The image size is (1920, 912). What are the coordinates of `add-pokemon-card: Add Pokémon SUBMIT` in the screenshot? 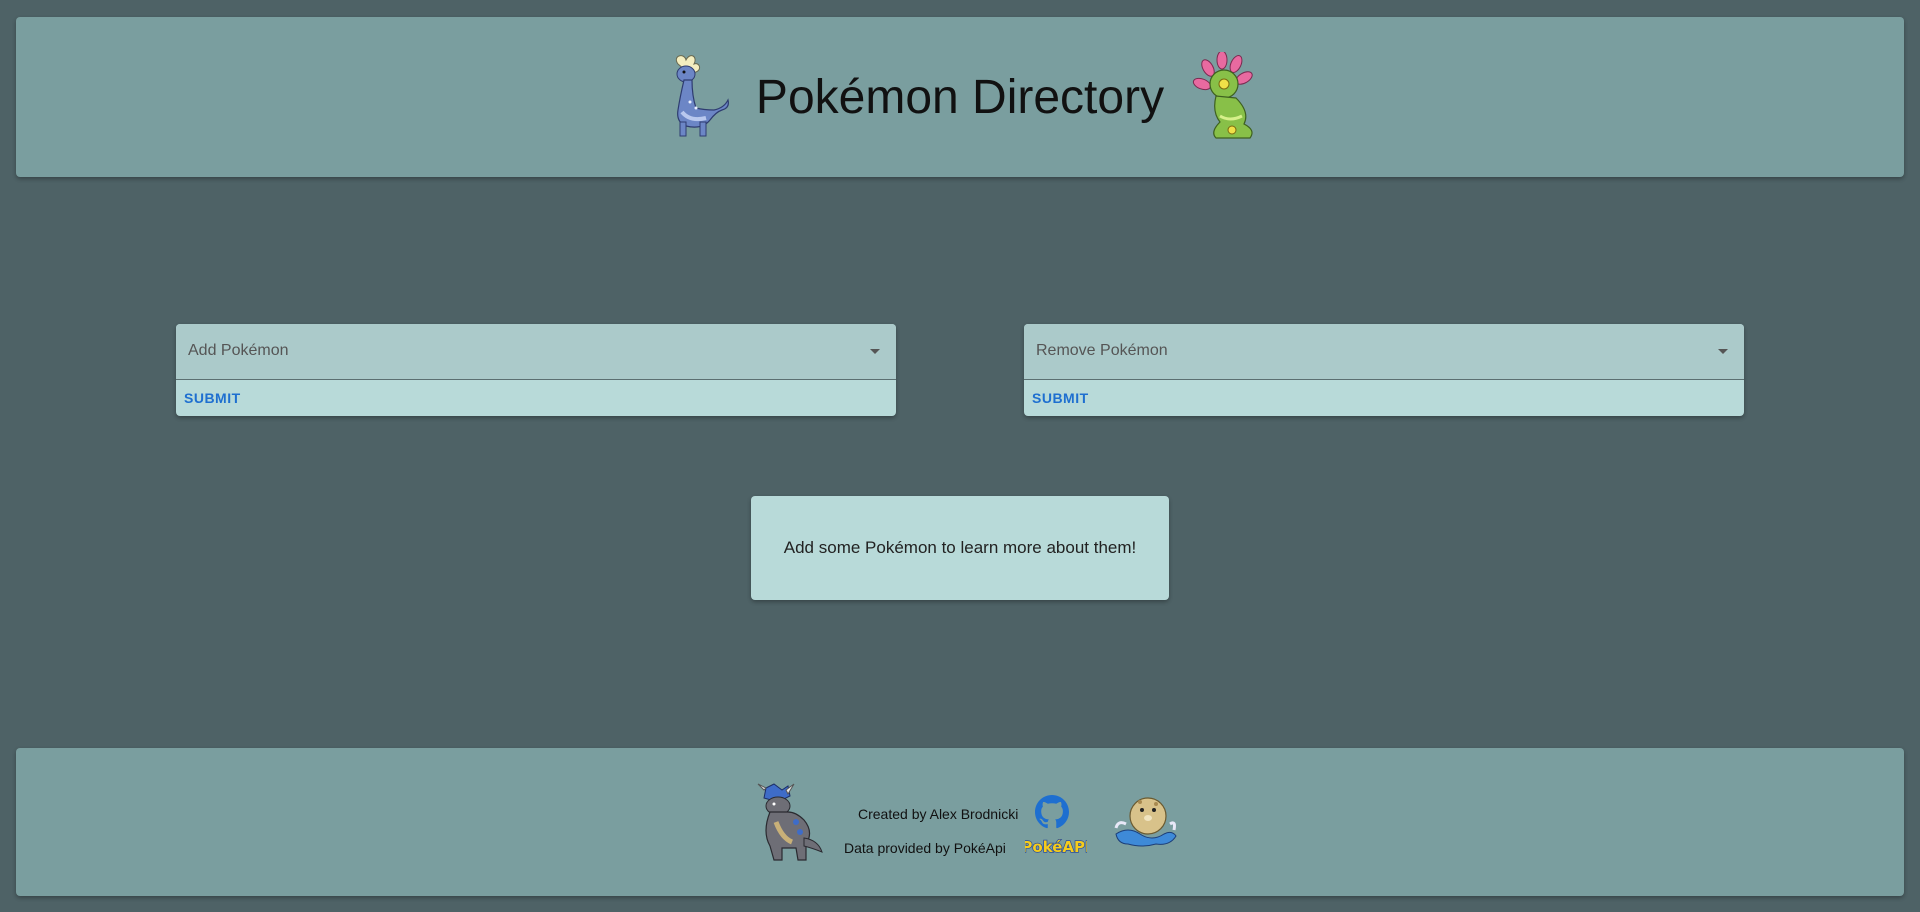 It's located at (536, 370).